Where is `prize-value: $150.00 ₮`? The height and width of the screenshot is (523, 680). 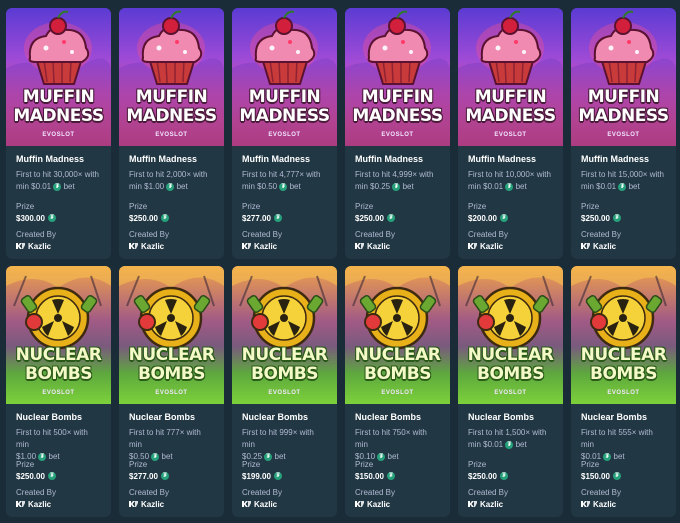
prize-value: $150.00 ₮ is located at coordinates (397, 476).